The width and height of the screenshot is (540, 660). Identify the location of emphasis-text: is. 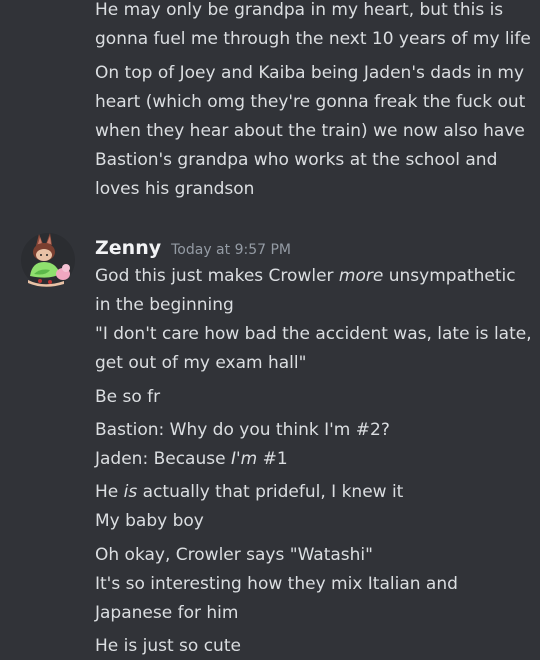
(130, 492).